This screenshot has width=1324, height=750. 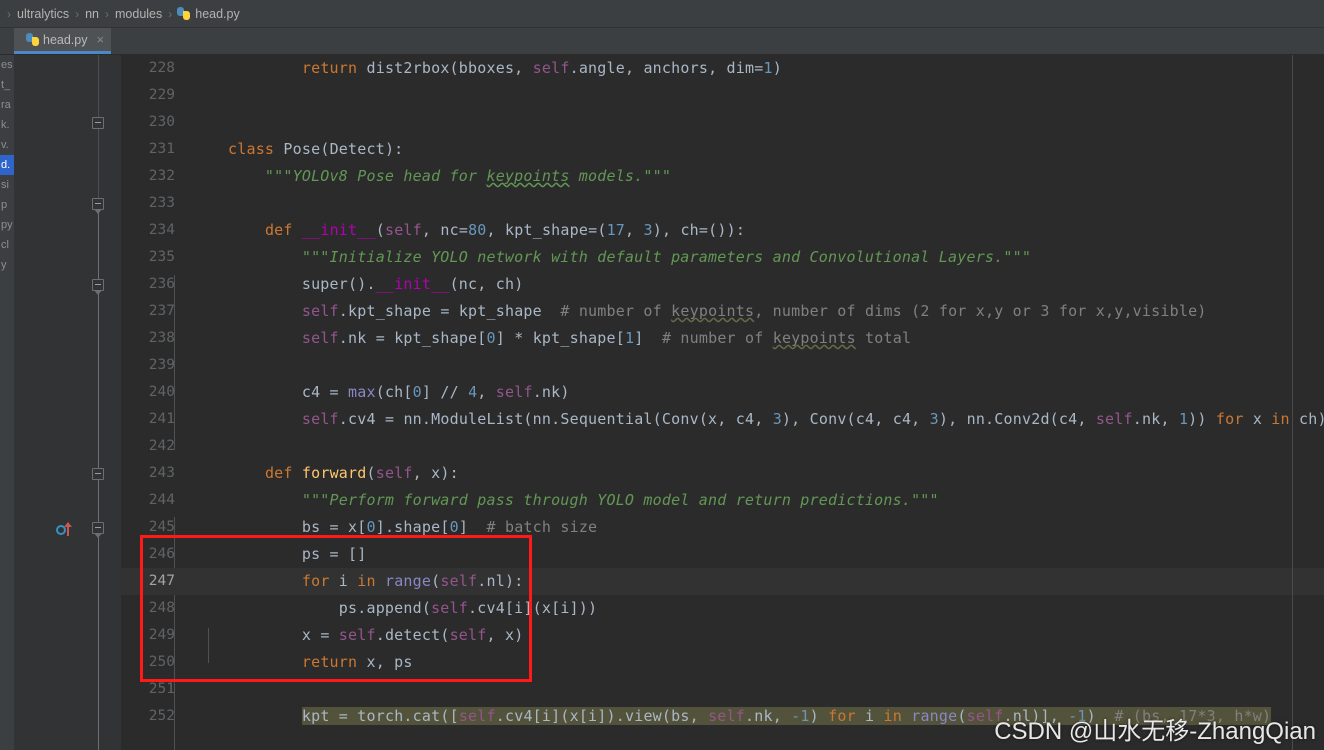 I want to click on line-number: 251, so click(x=161, y=689).